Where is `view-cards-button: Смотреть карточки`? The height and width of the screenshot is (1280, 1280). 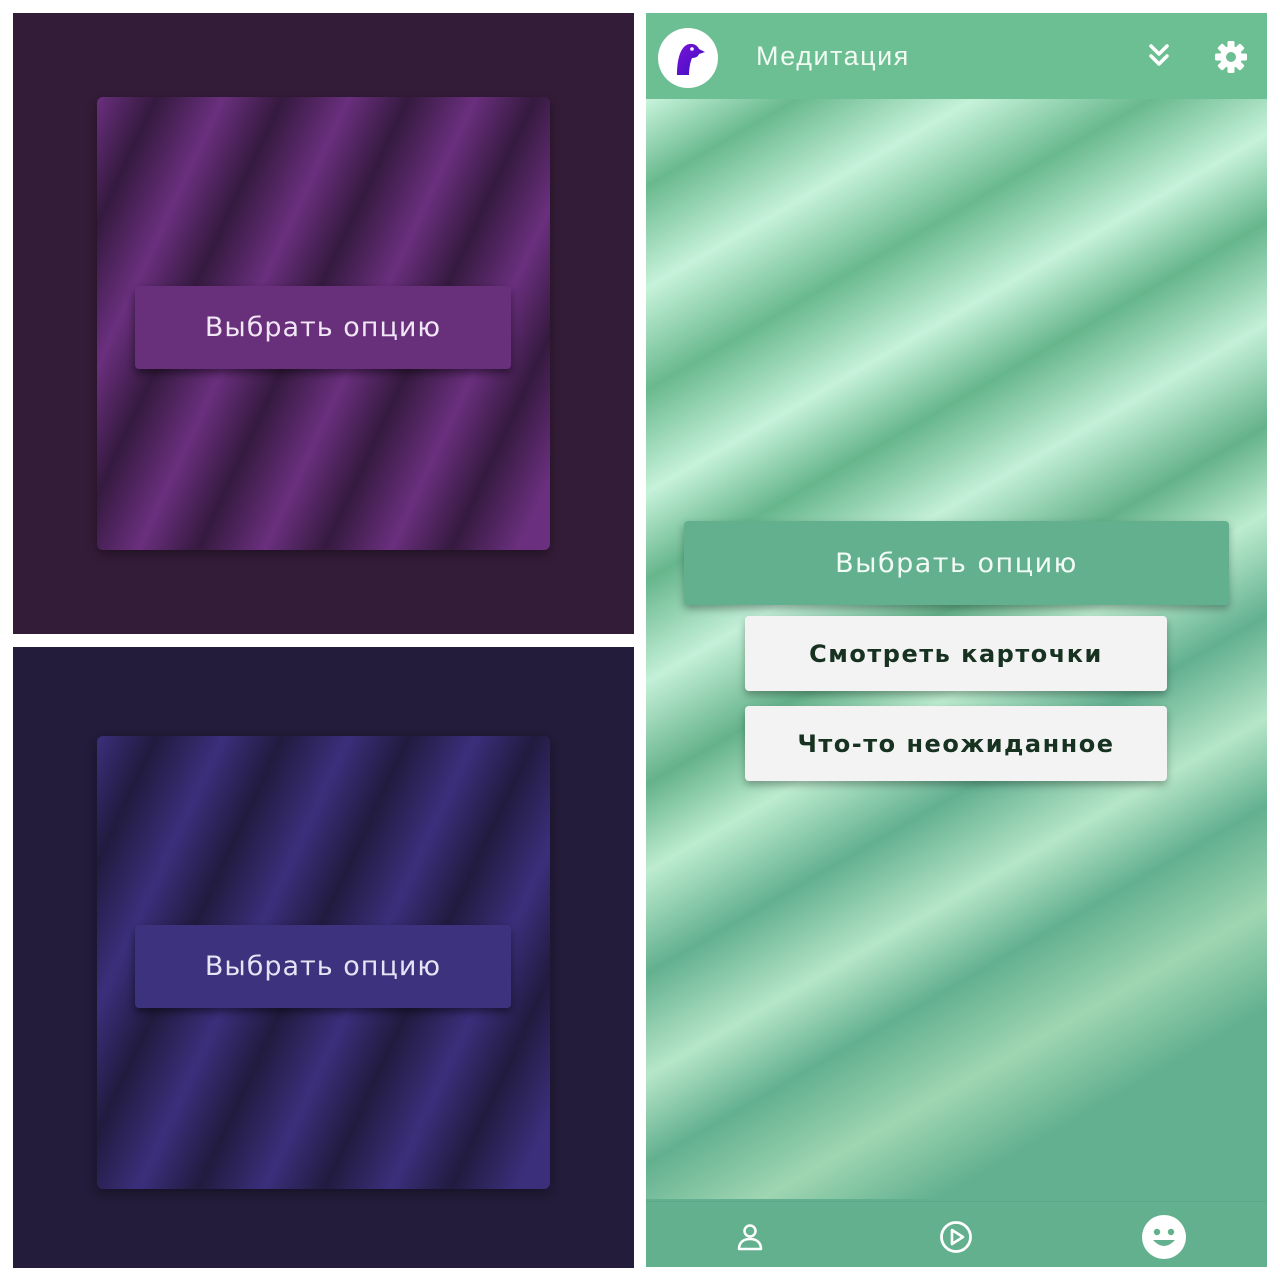 view-cards-button: Смотреть карточки is located at coordinates (956, 653).